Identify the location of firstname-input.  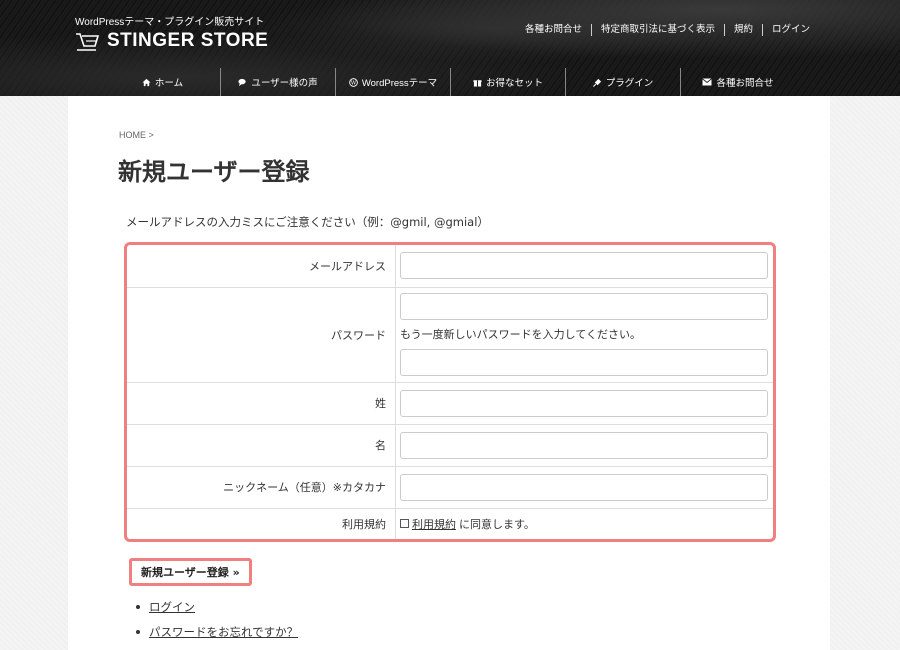
(584, 445).